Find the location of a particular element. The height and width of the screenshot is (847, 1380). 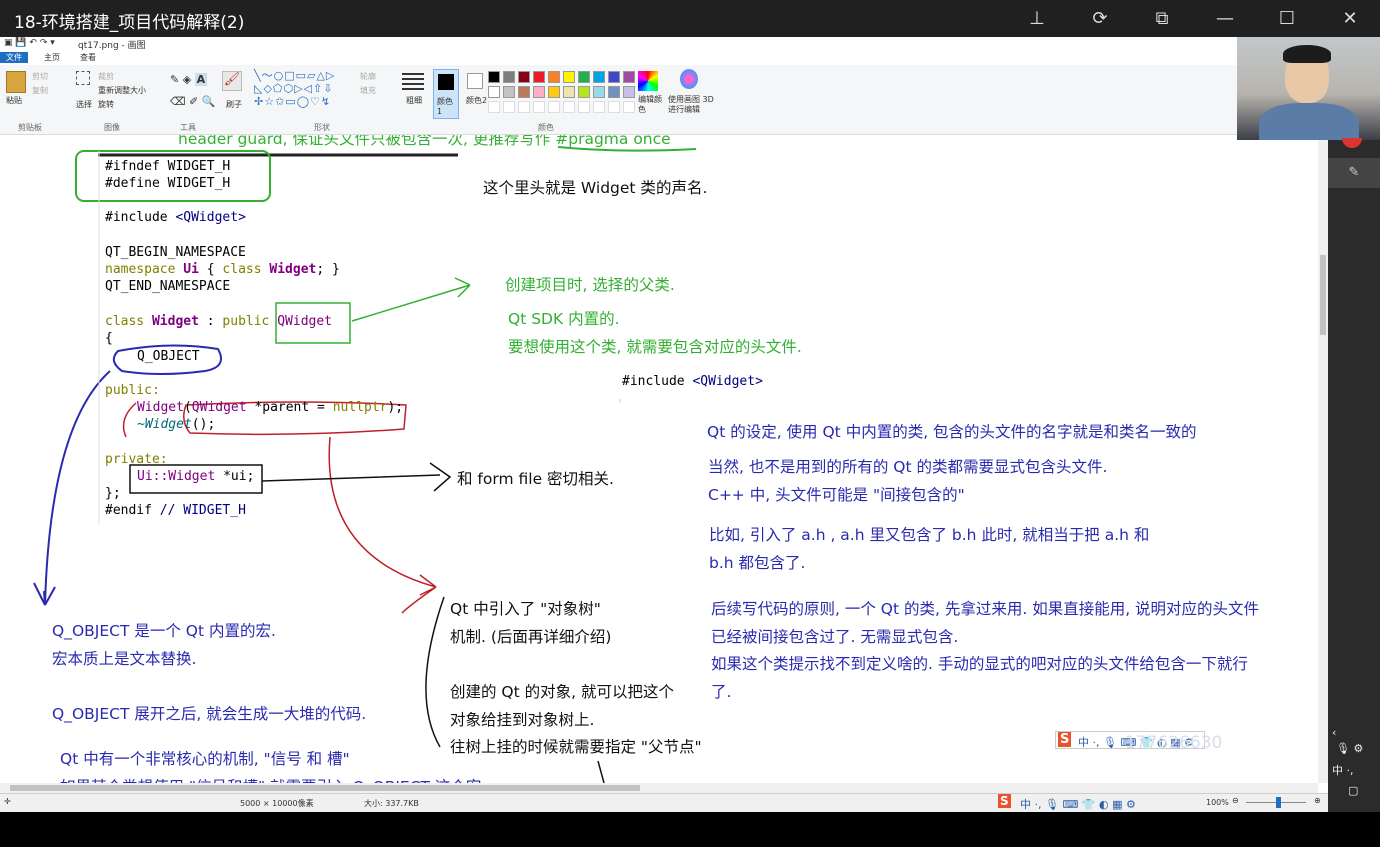

tools-icons: ✎ ◈ A is located at coordinates (189, 79).